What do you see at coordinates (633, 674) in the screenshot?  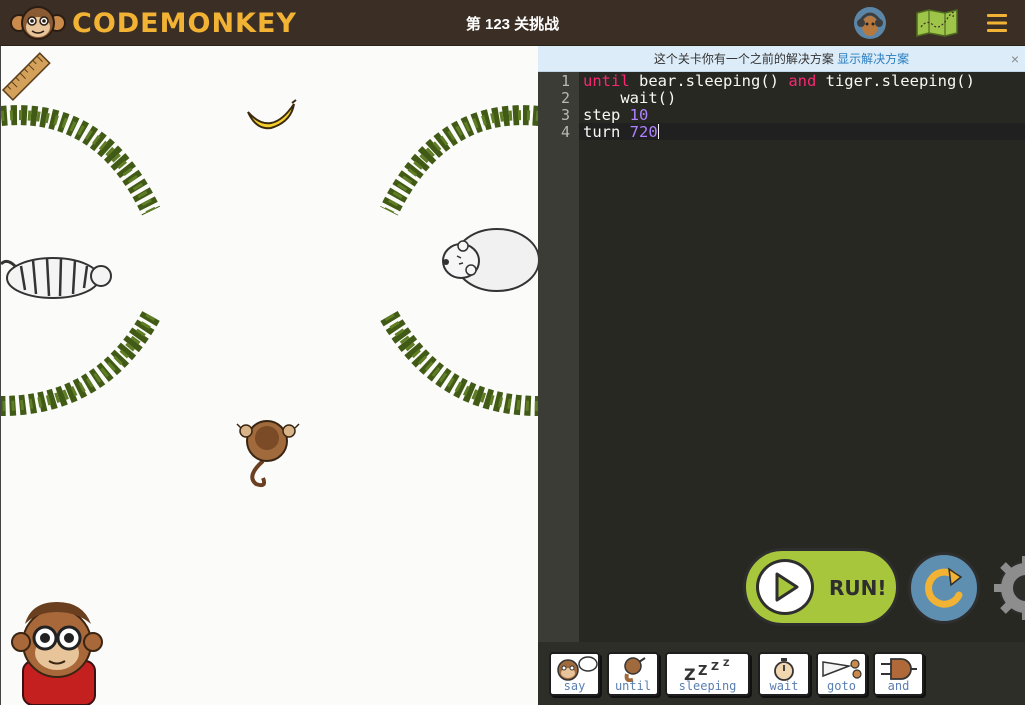 I see `cmd-until: until` at bounding box center [633, 674].